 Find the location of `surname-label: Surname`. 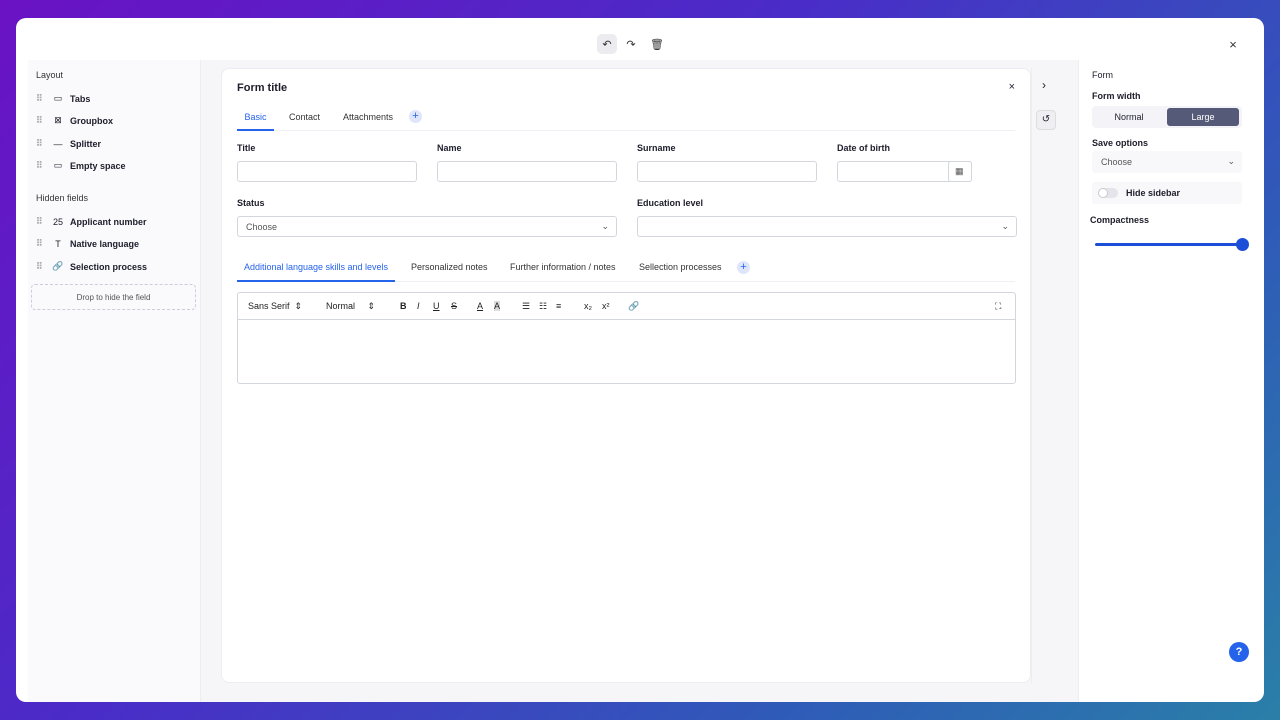

surname-label: Surname is located at coordinates (656, 148).